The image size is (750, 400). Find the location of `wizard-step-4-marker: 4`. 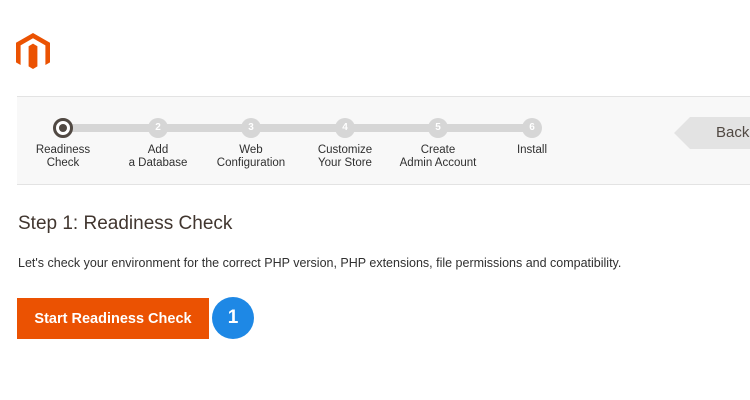

wizard-step-4-marker: 4 is located at coordinates (345, 128).